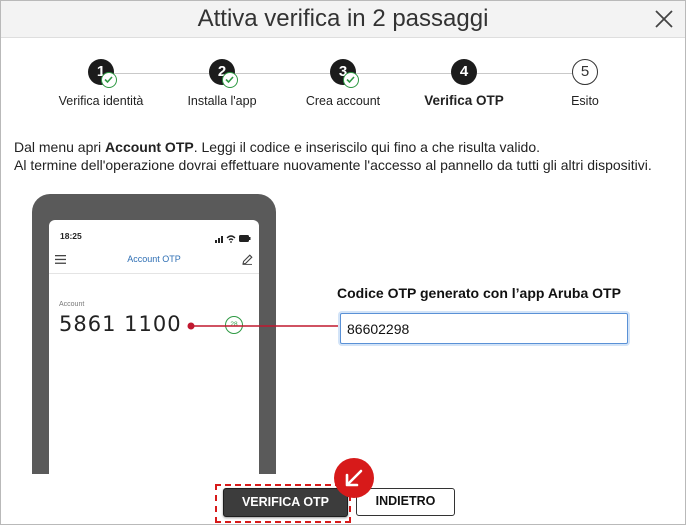 Image resolution: width=686 pixels, height=525 pixels. What do you see at coordinates (484, 328) in the screenshot?
I see `otp-input` at bounding box center [484, 328].